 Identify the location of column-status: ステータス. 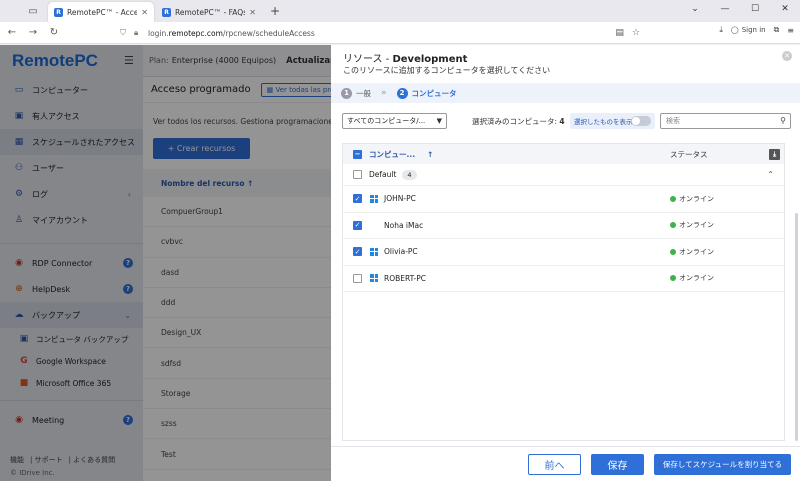
(689, 154).